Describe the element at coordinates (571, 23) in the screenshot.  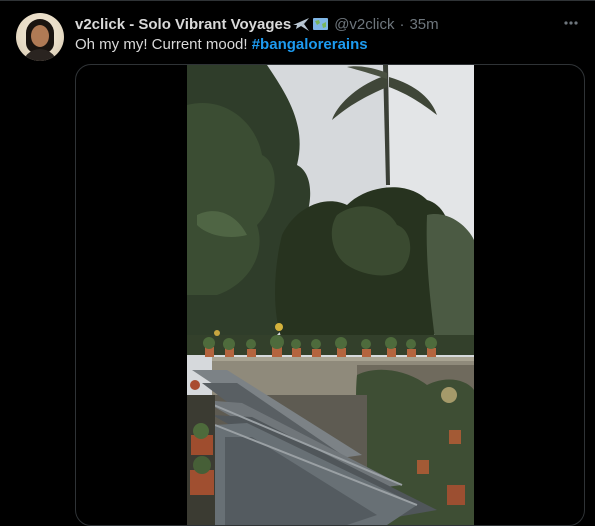
I see `more-horizontal-icon` at that location.